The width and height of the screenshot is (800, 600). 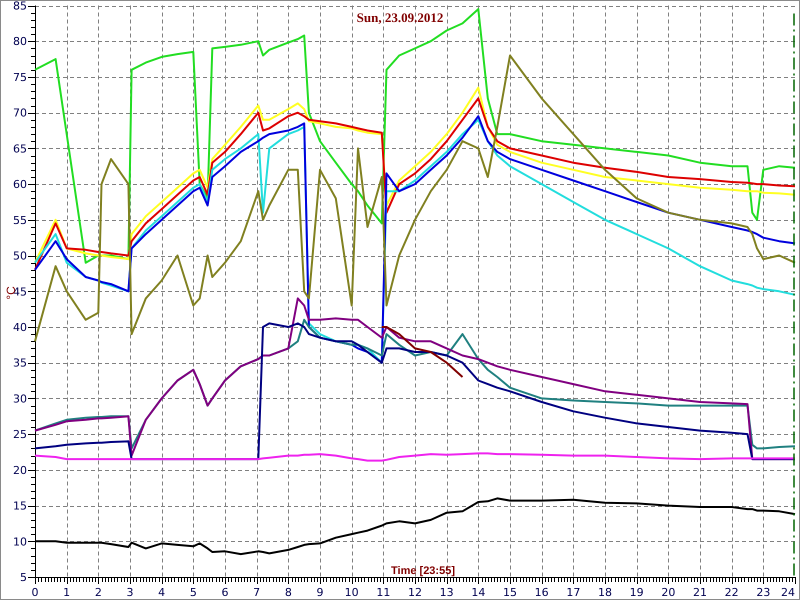 What do you see at coordinates (605, 592) in the screenshot?
I see `x-tick-label: 18` at bounding box center [605, 592].